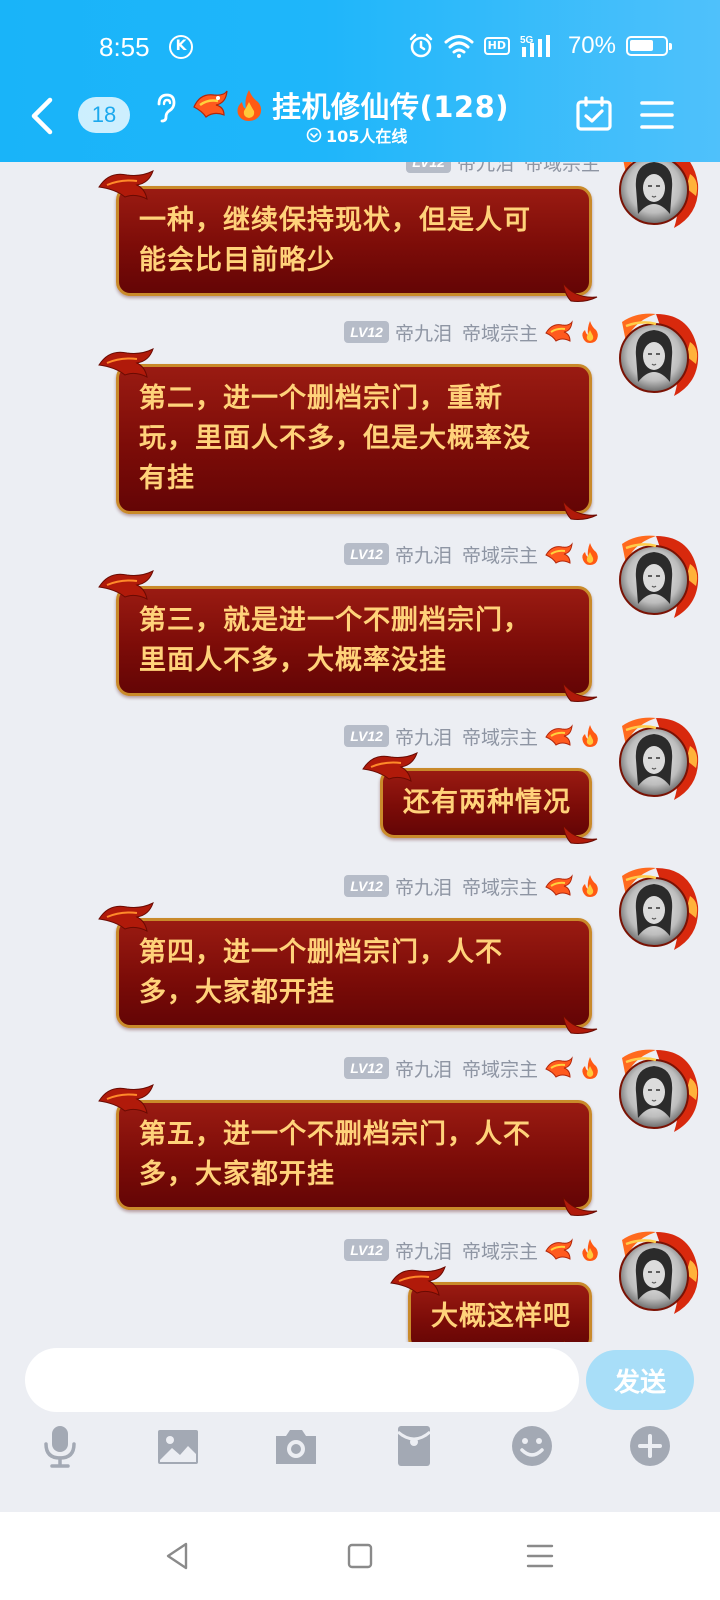 The width and height of the screenshot is (720, 1600). Describe the element at coordinates (391, 107) in the screenshot. I see `group-title: 挂机修仙传(128)` at that location.